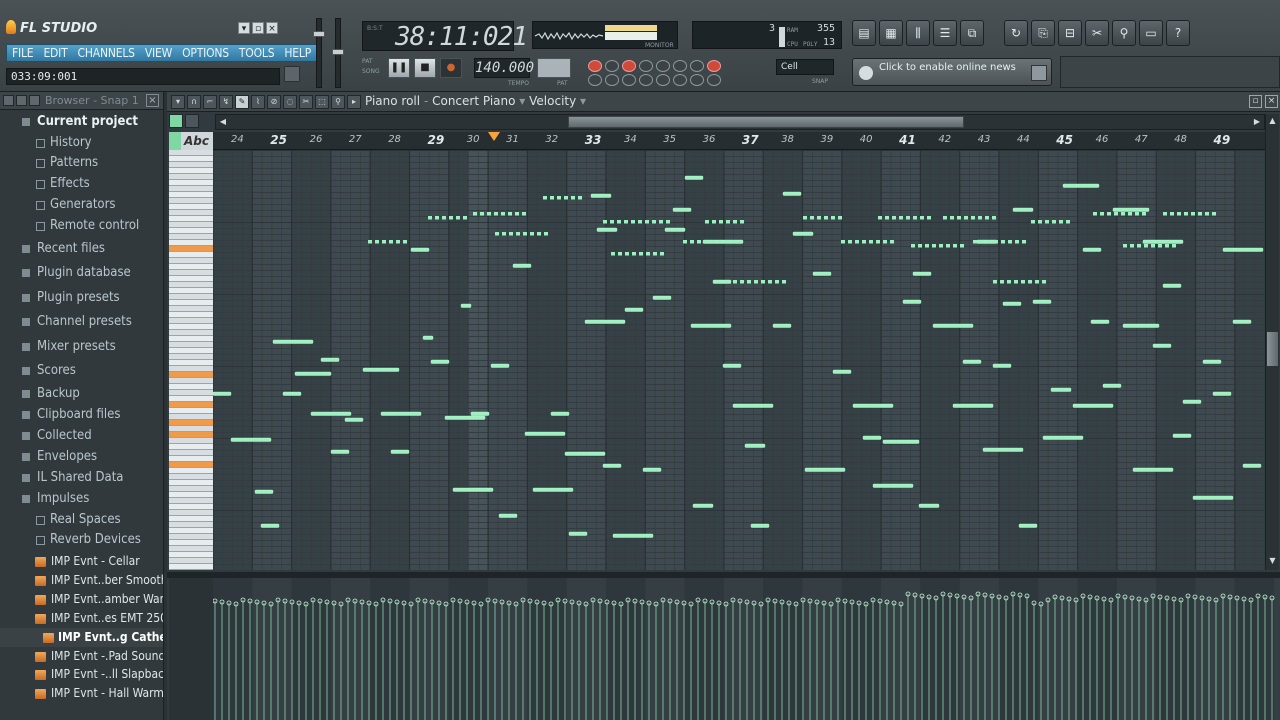 The width and height of the screenshot is (1280, 720). I want to click on playback-icon: ↯, so click(226, 102).